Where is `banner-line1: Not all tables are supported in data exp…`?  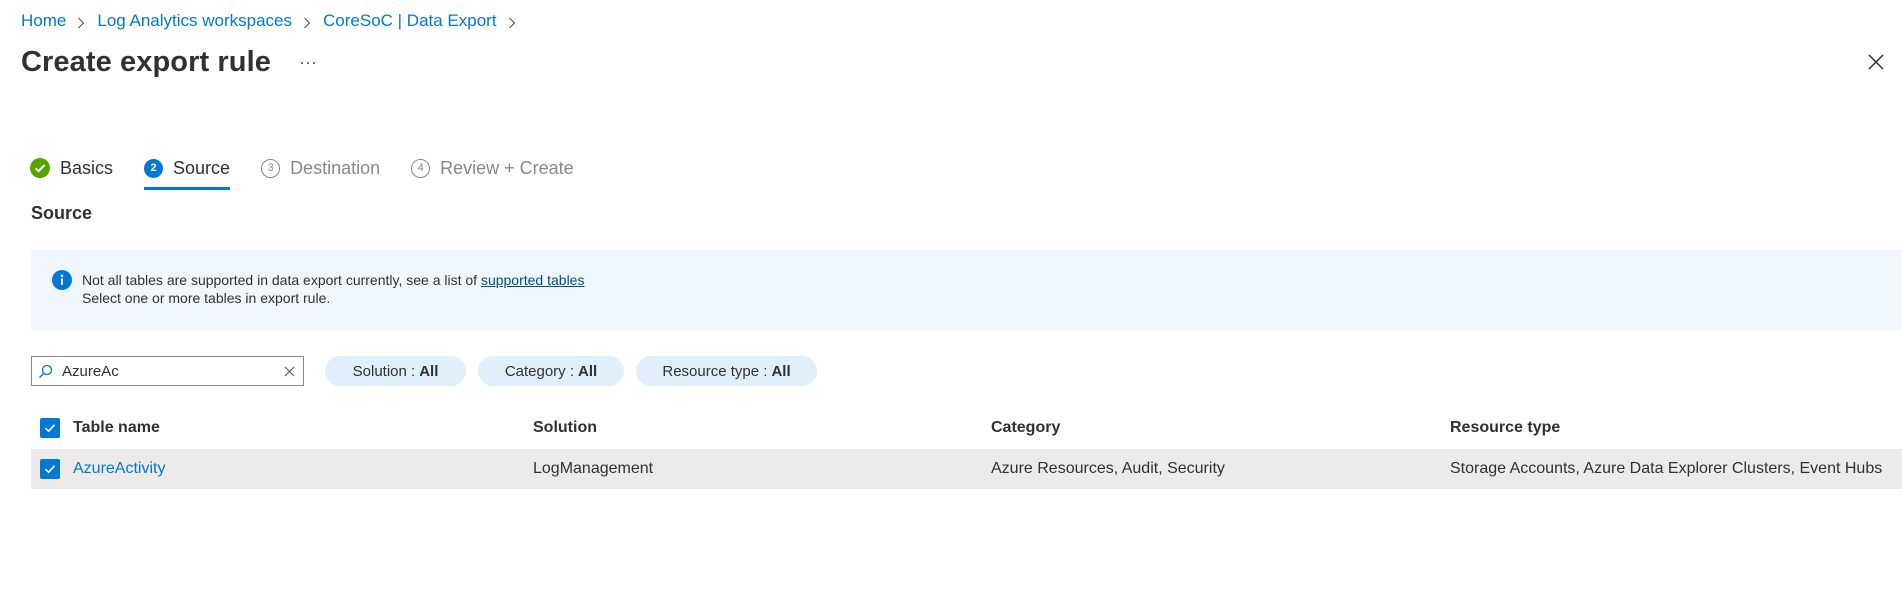
banner-line1: Not all tables are supported in data exp… is located at coordinates (281, 280).